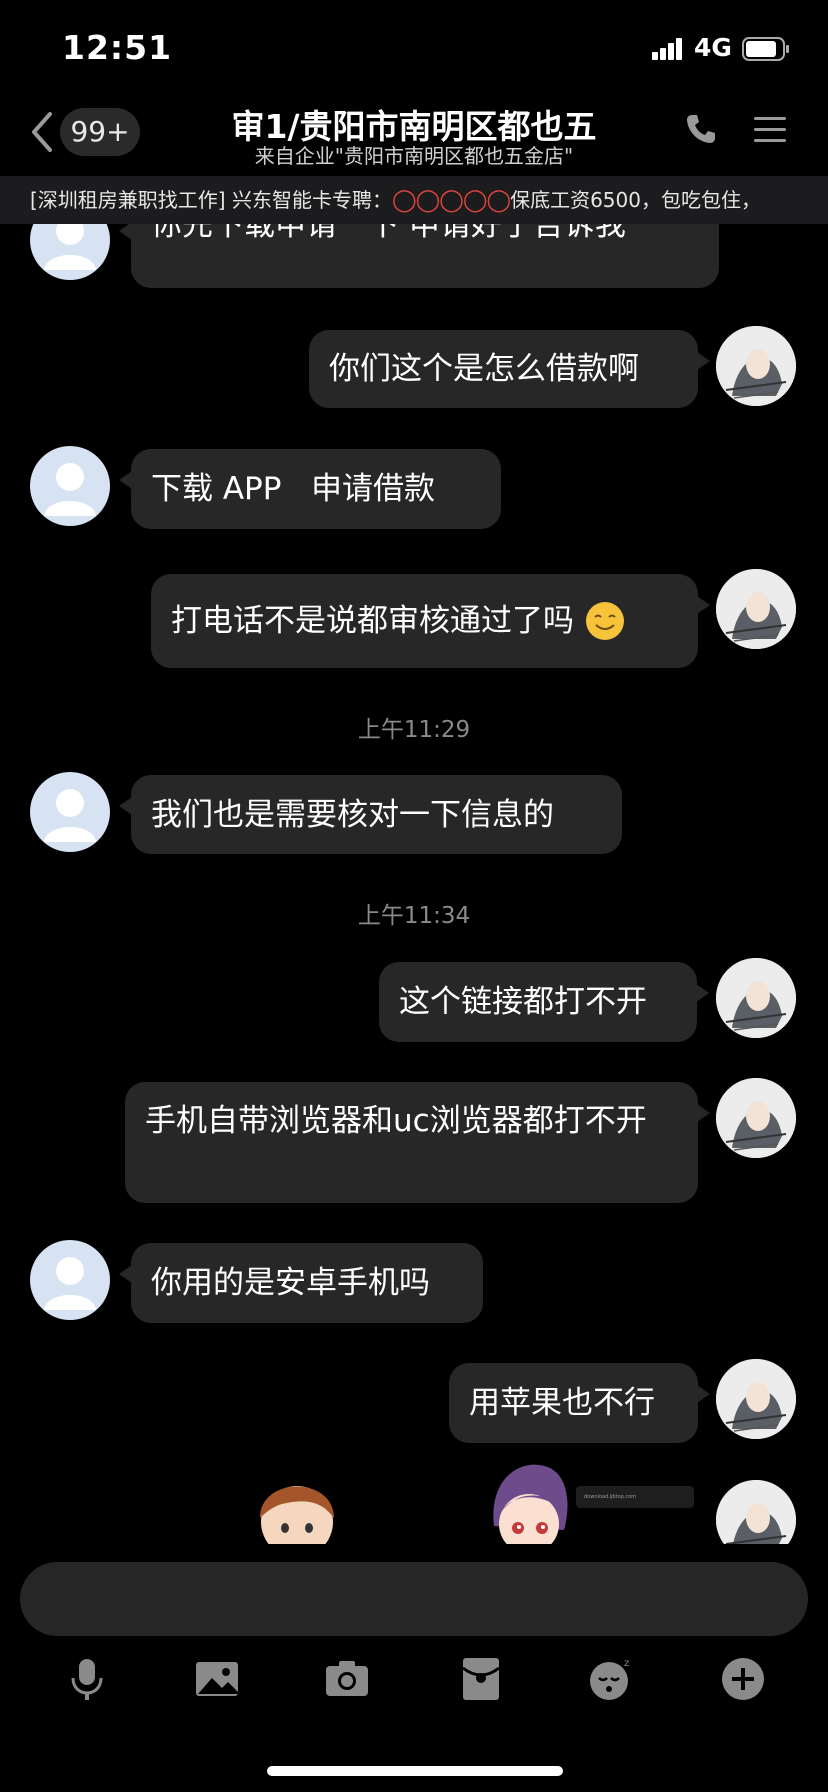 The image size is (828, 1792). What do you see at coordinates (701, 129) in the screenshot?
I see `phone-icon` at bounding box center [701, 129].